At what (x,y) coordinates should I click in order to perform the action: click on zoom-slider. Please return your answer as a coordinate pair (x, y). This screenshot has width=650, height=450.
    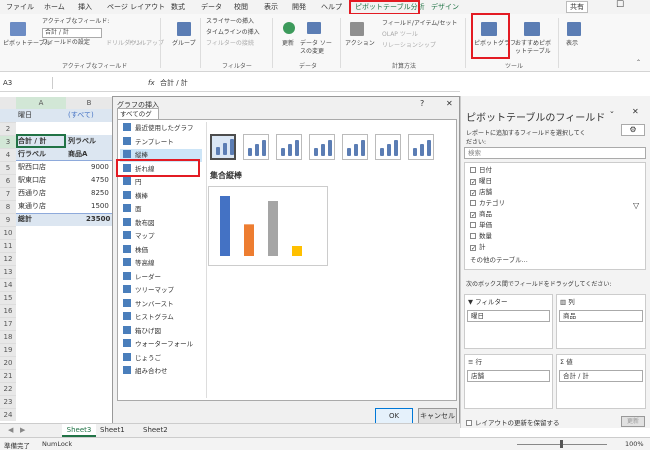
    Looking at the image, I should click on (563, 444).